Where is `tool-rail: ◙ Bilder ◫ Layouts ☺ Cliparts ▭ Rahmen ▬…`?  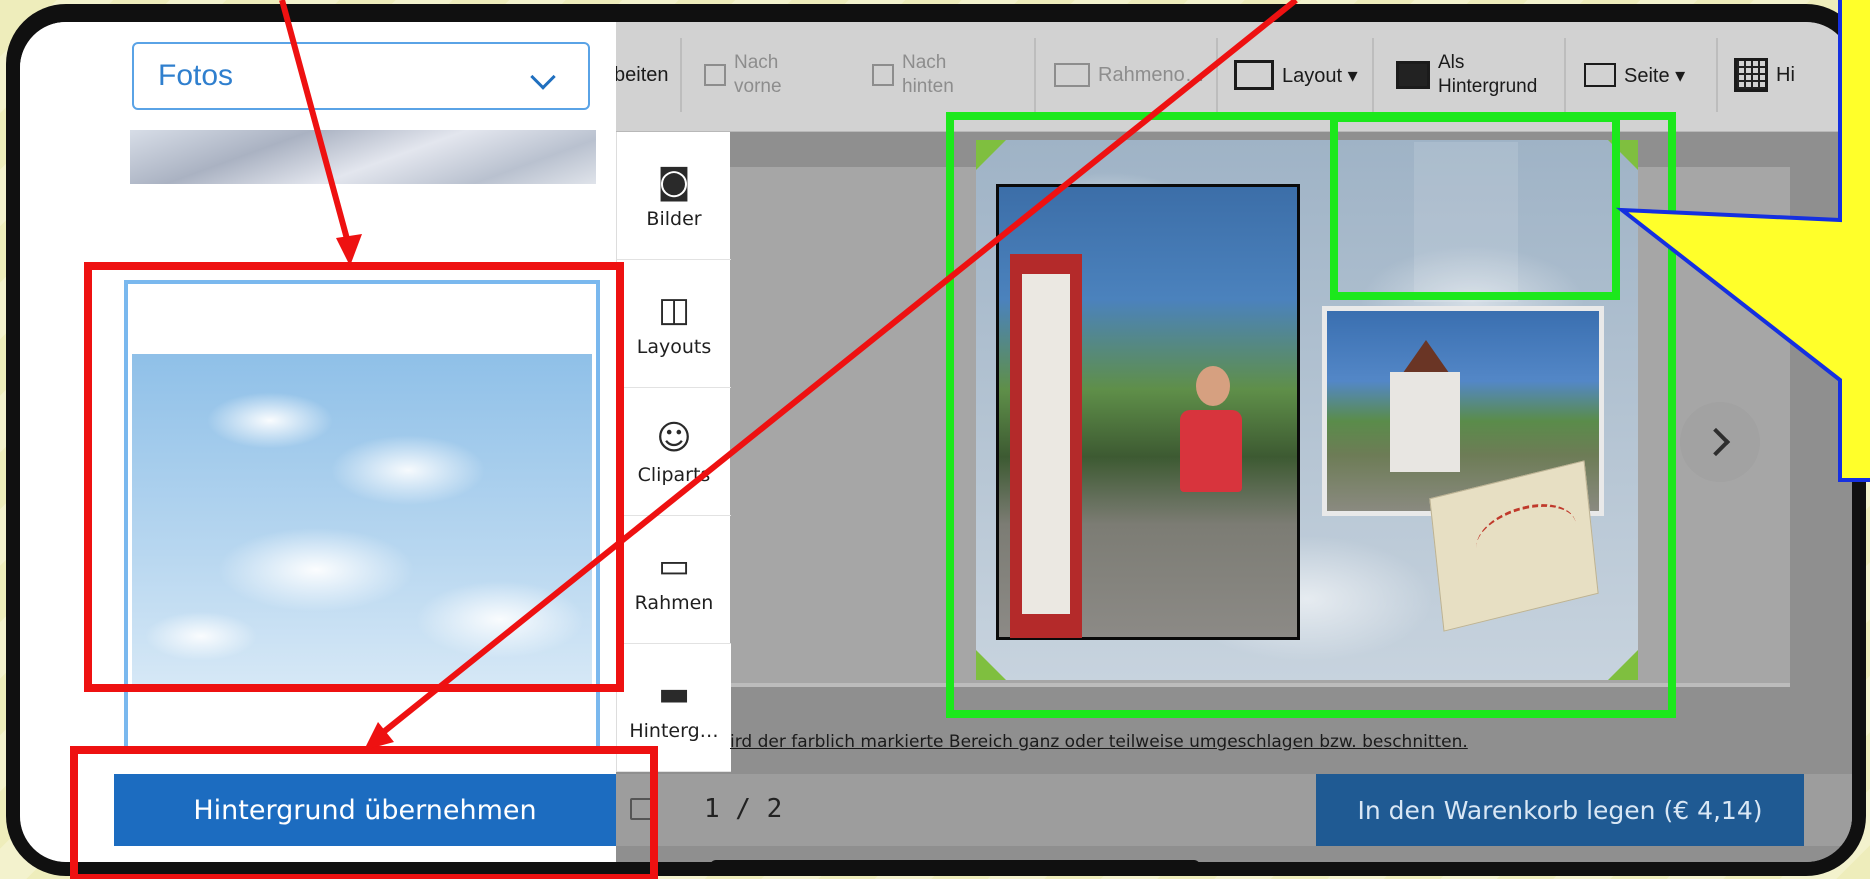 tool-rail: ◙ Bilder ◫ Layouts ☺ Cliparts ▭ Rahmen ▬… is located at coordinates (673, 452).